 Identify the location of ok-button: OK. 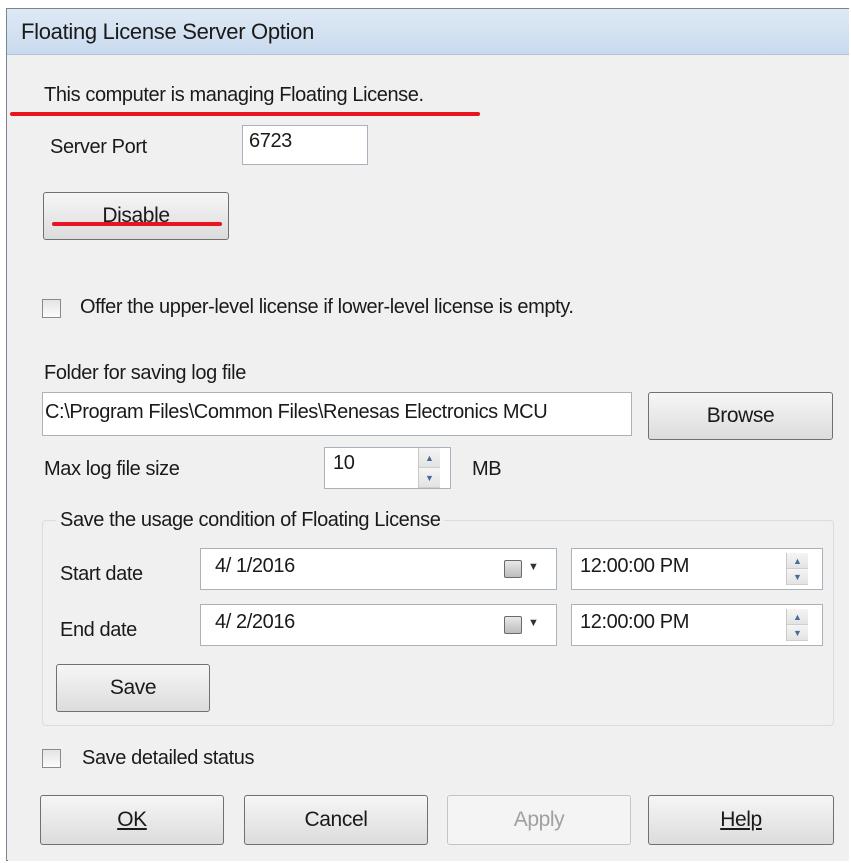
(132, 820).